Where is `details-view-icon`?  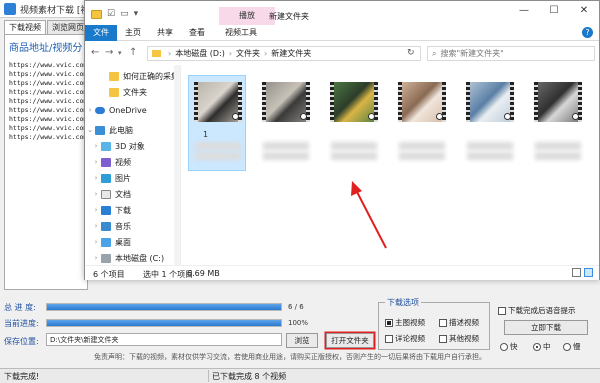 details-view-icon is located at coordinates (576, 272).